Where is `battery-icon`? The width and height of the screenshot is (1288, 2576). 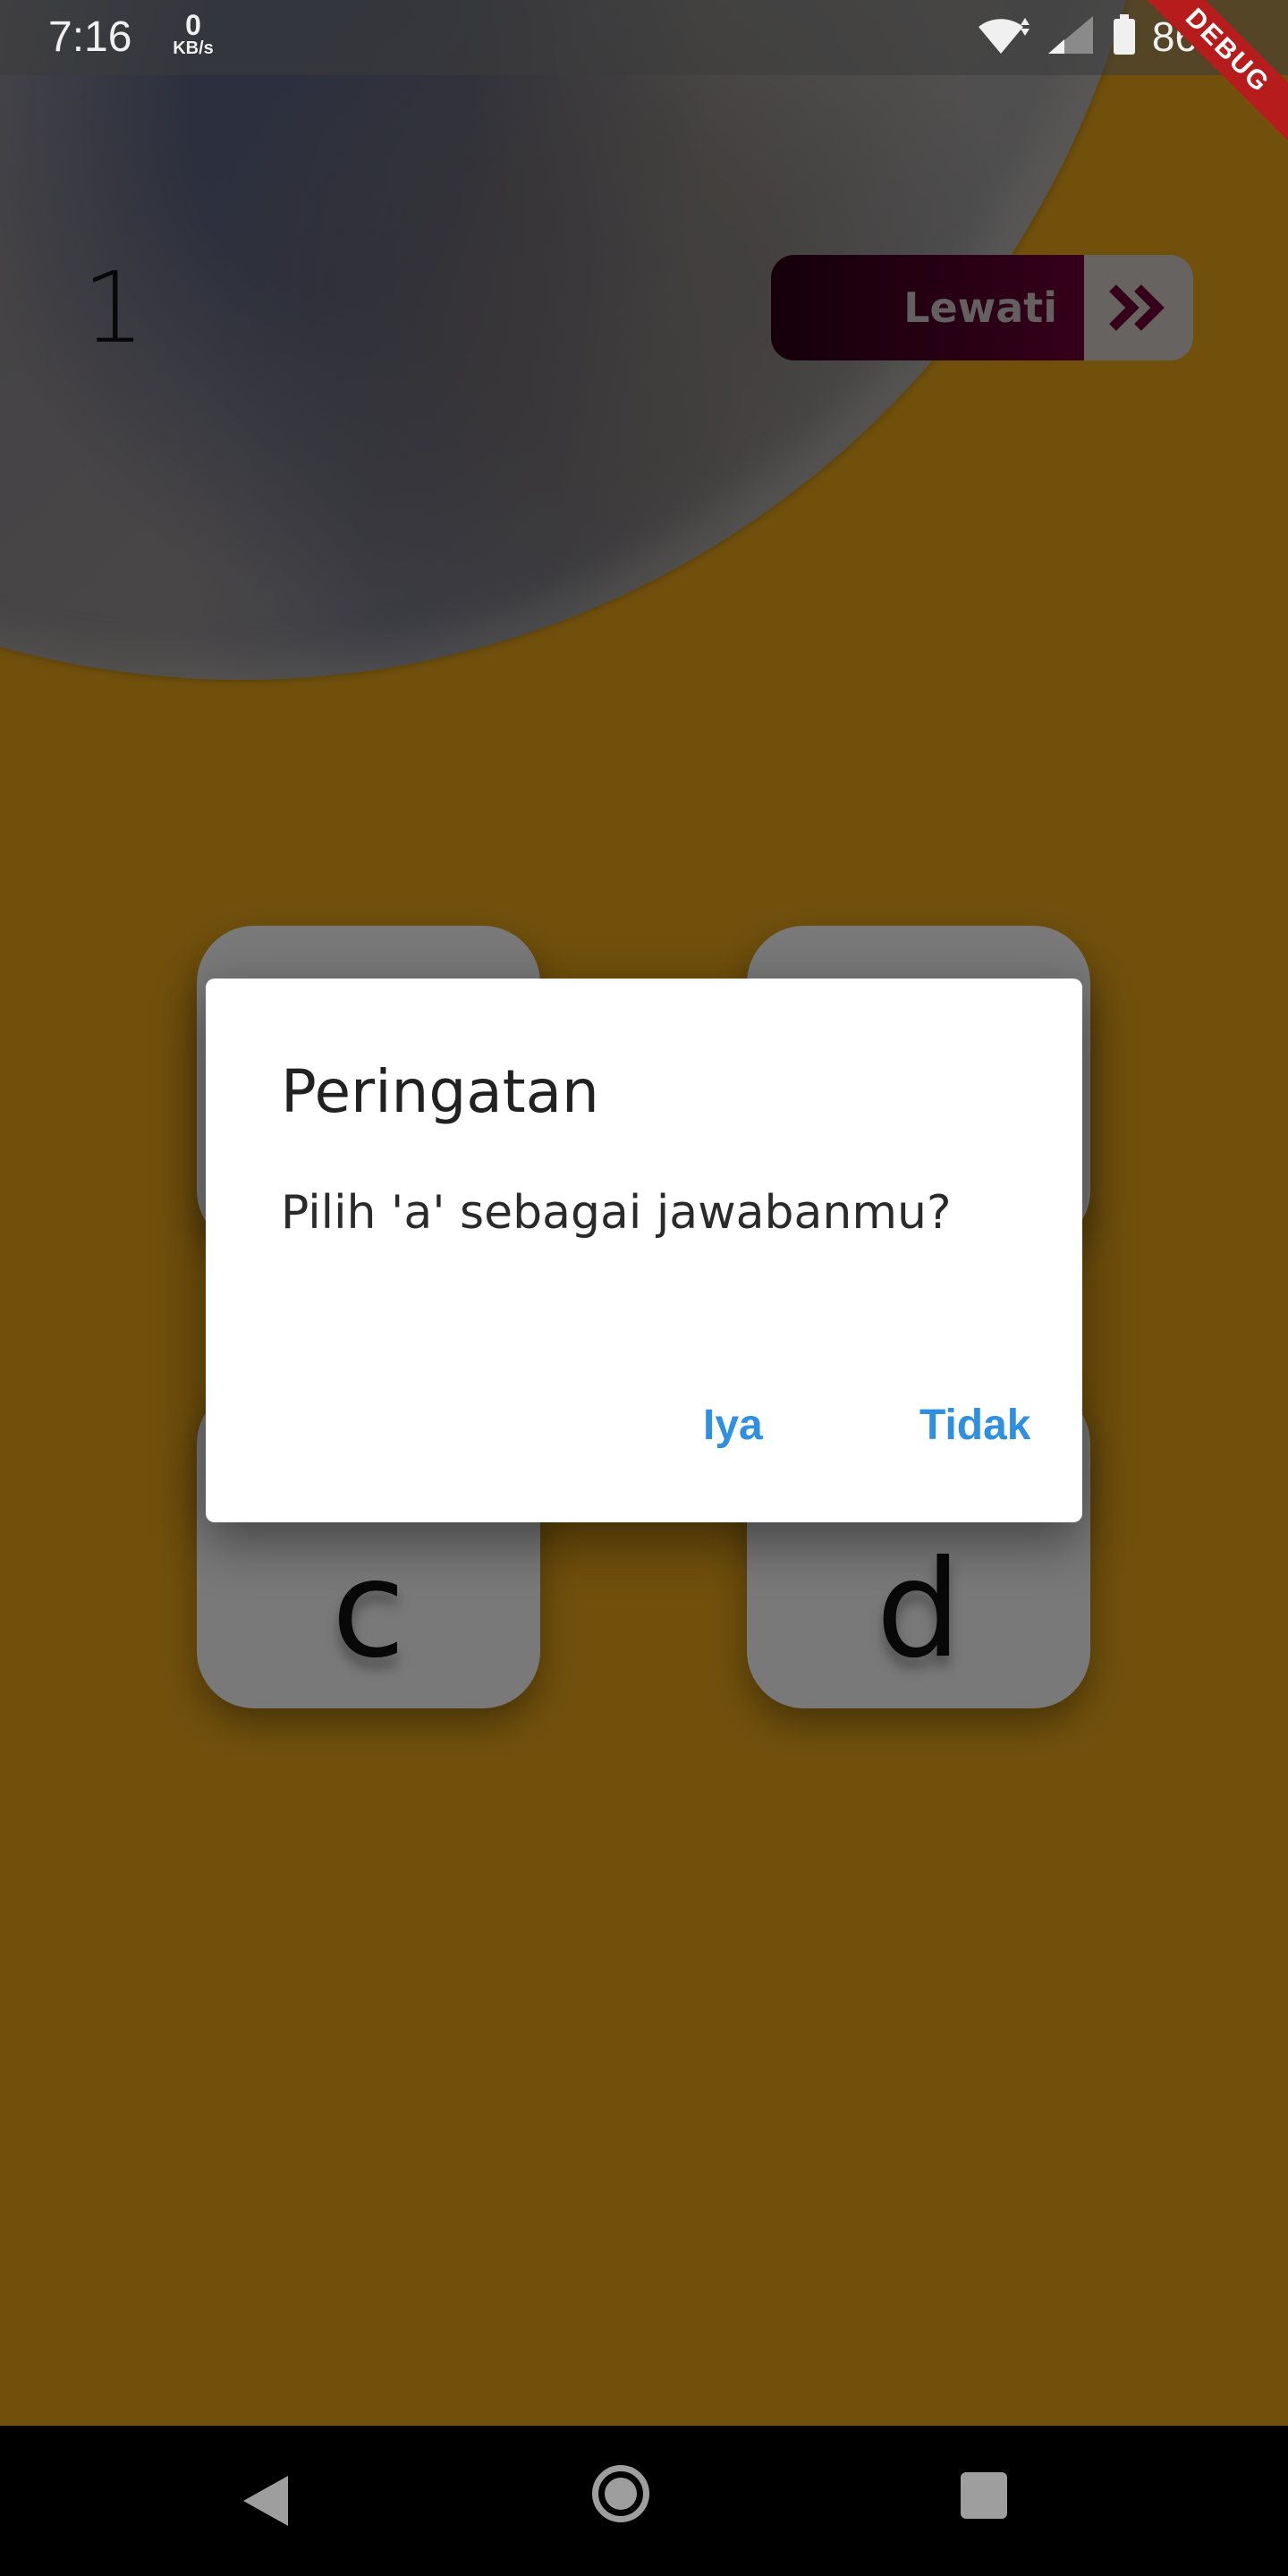 battery-icon is located at coordinates (1124, 36).